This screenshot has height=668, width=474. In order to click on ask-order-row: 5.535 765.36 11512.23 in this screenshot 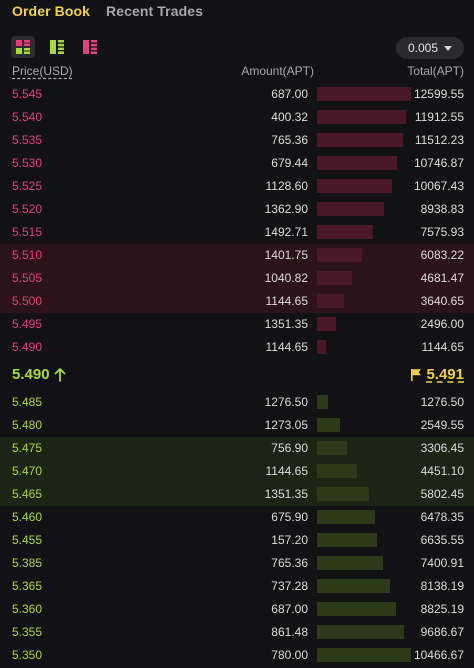, I will do `click(237, 140)`.